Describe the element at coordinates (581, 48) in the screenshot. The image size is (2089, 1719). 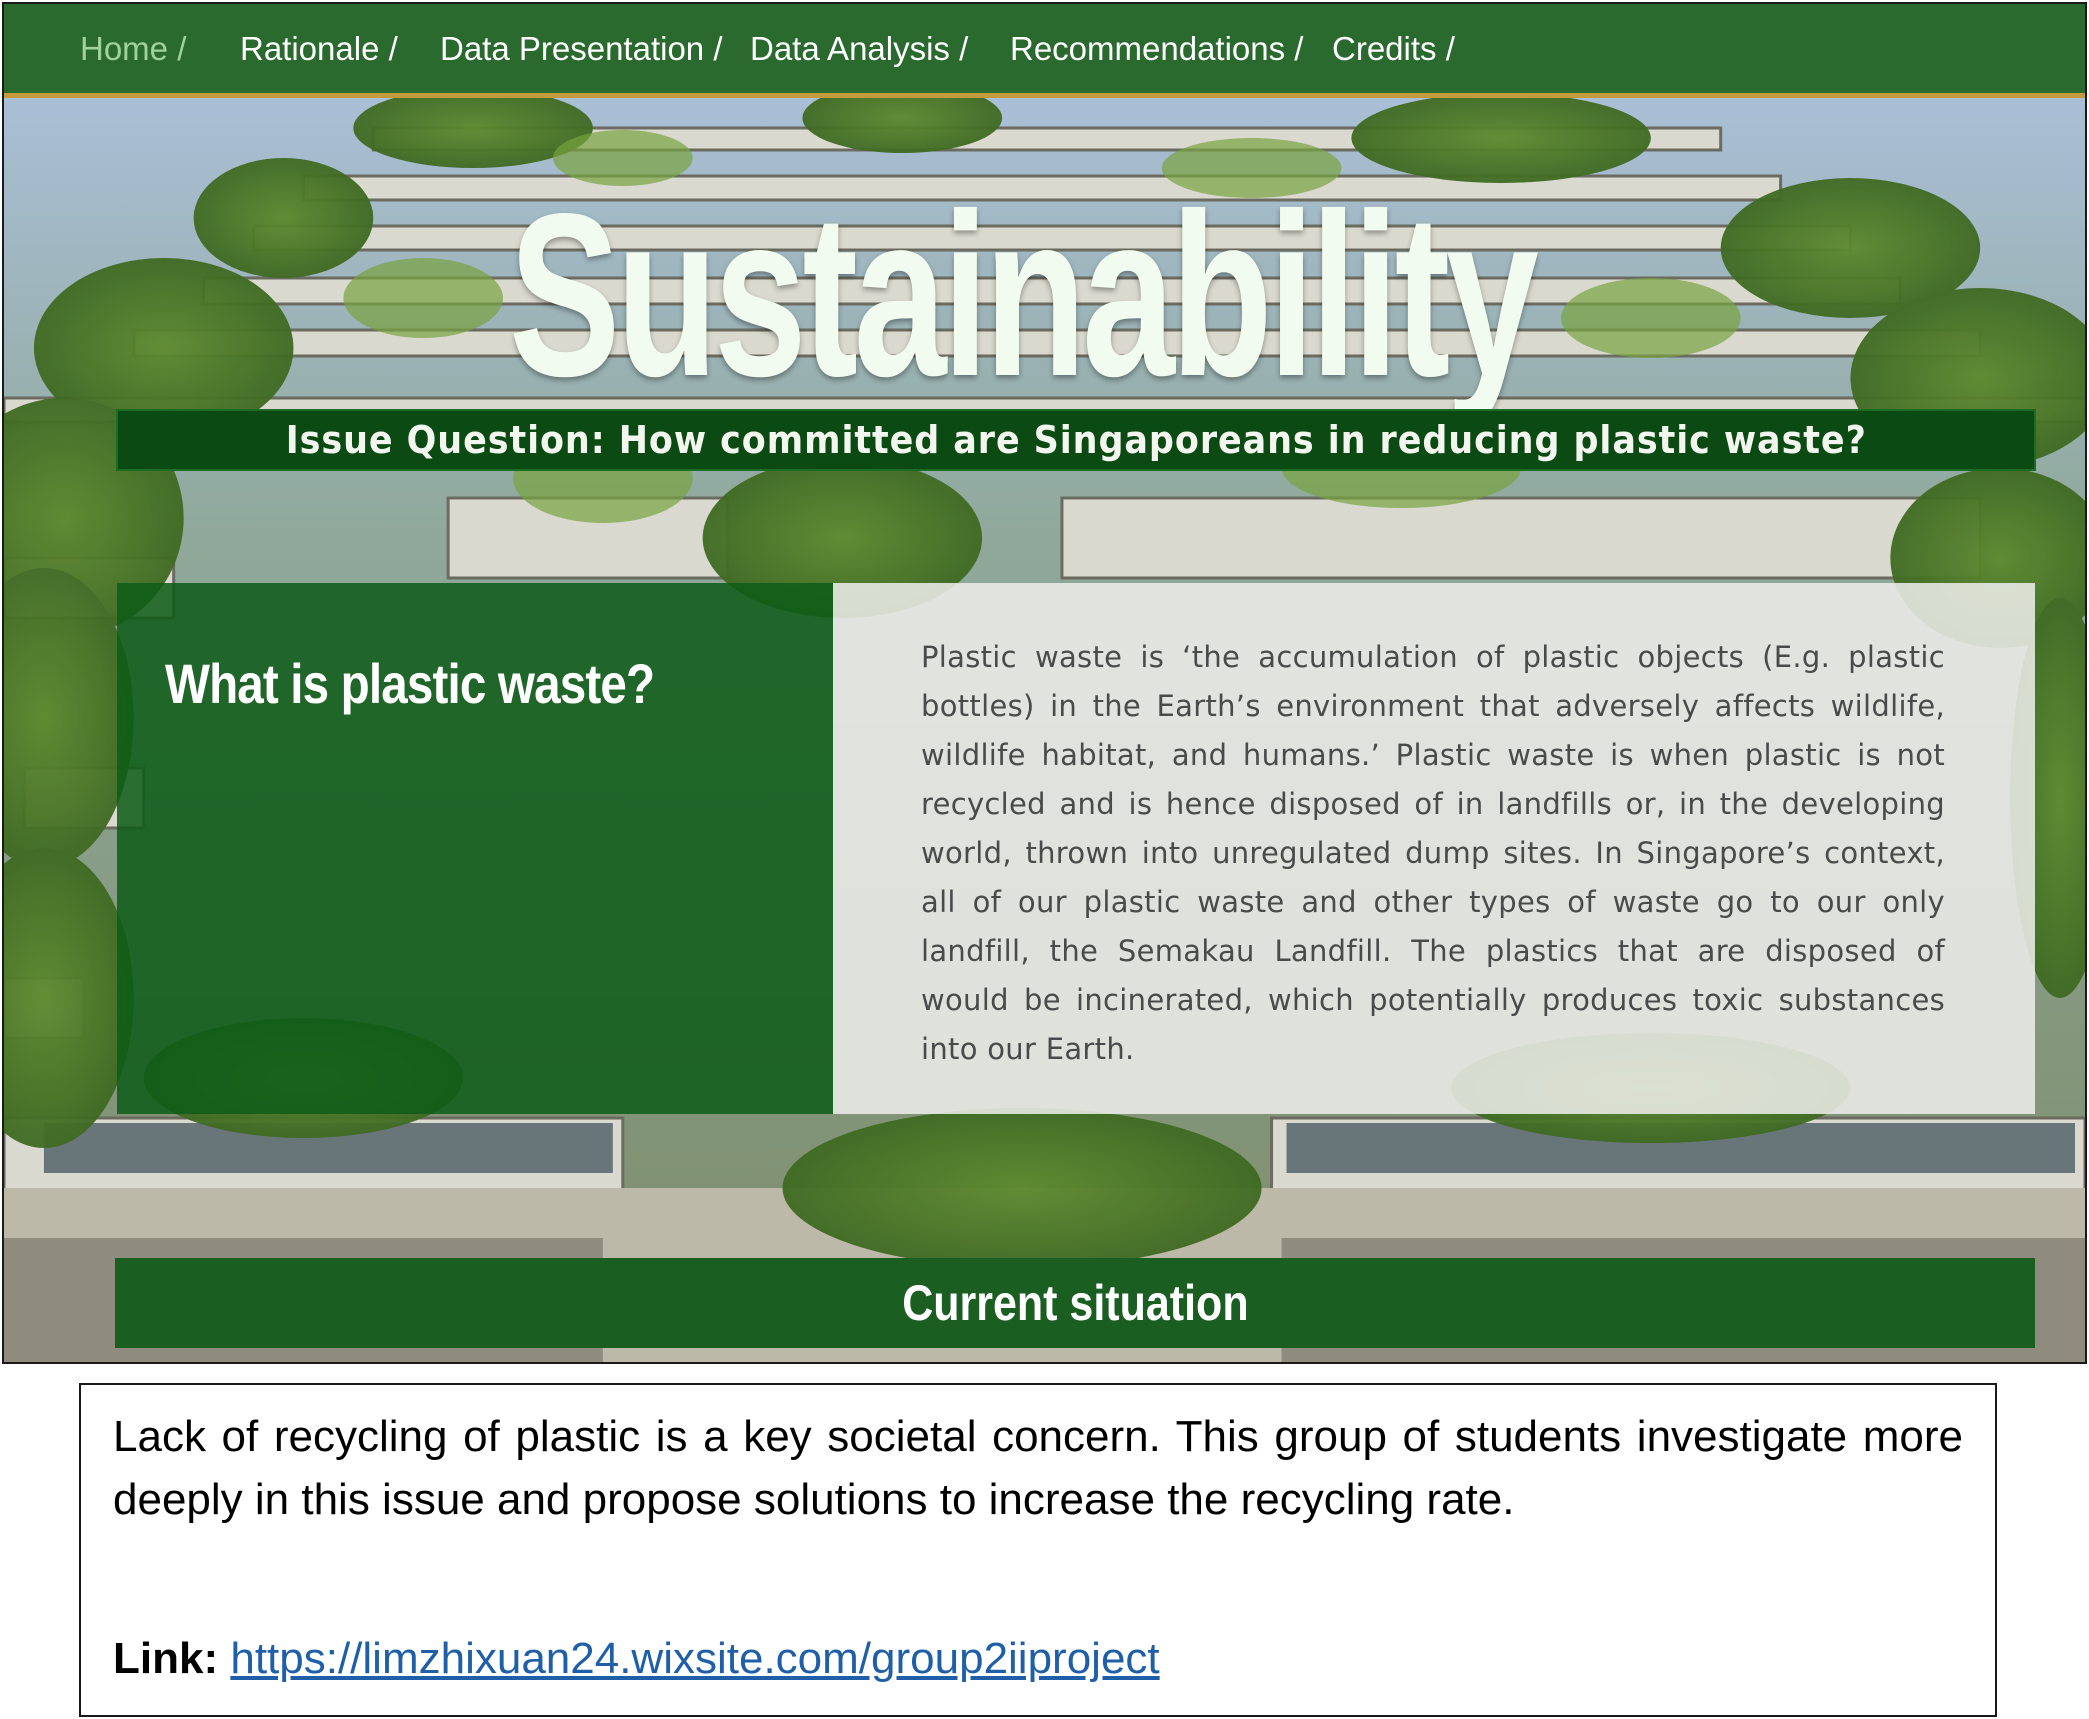
I see `nav-item-data-presentation: Data Presentation /` at that location.